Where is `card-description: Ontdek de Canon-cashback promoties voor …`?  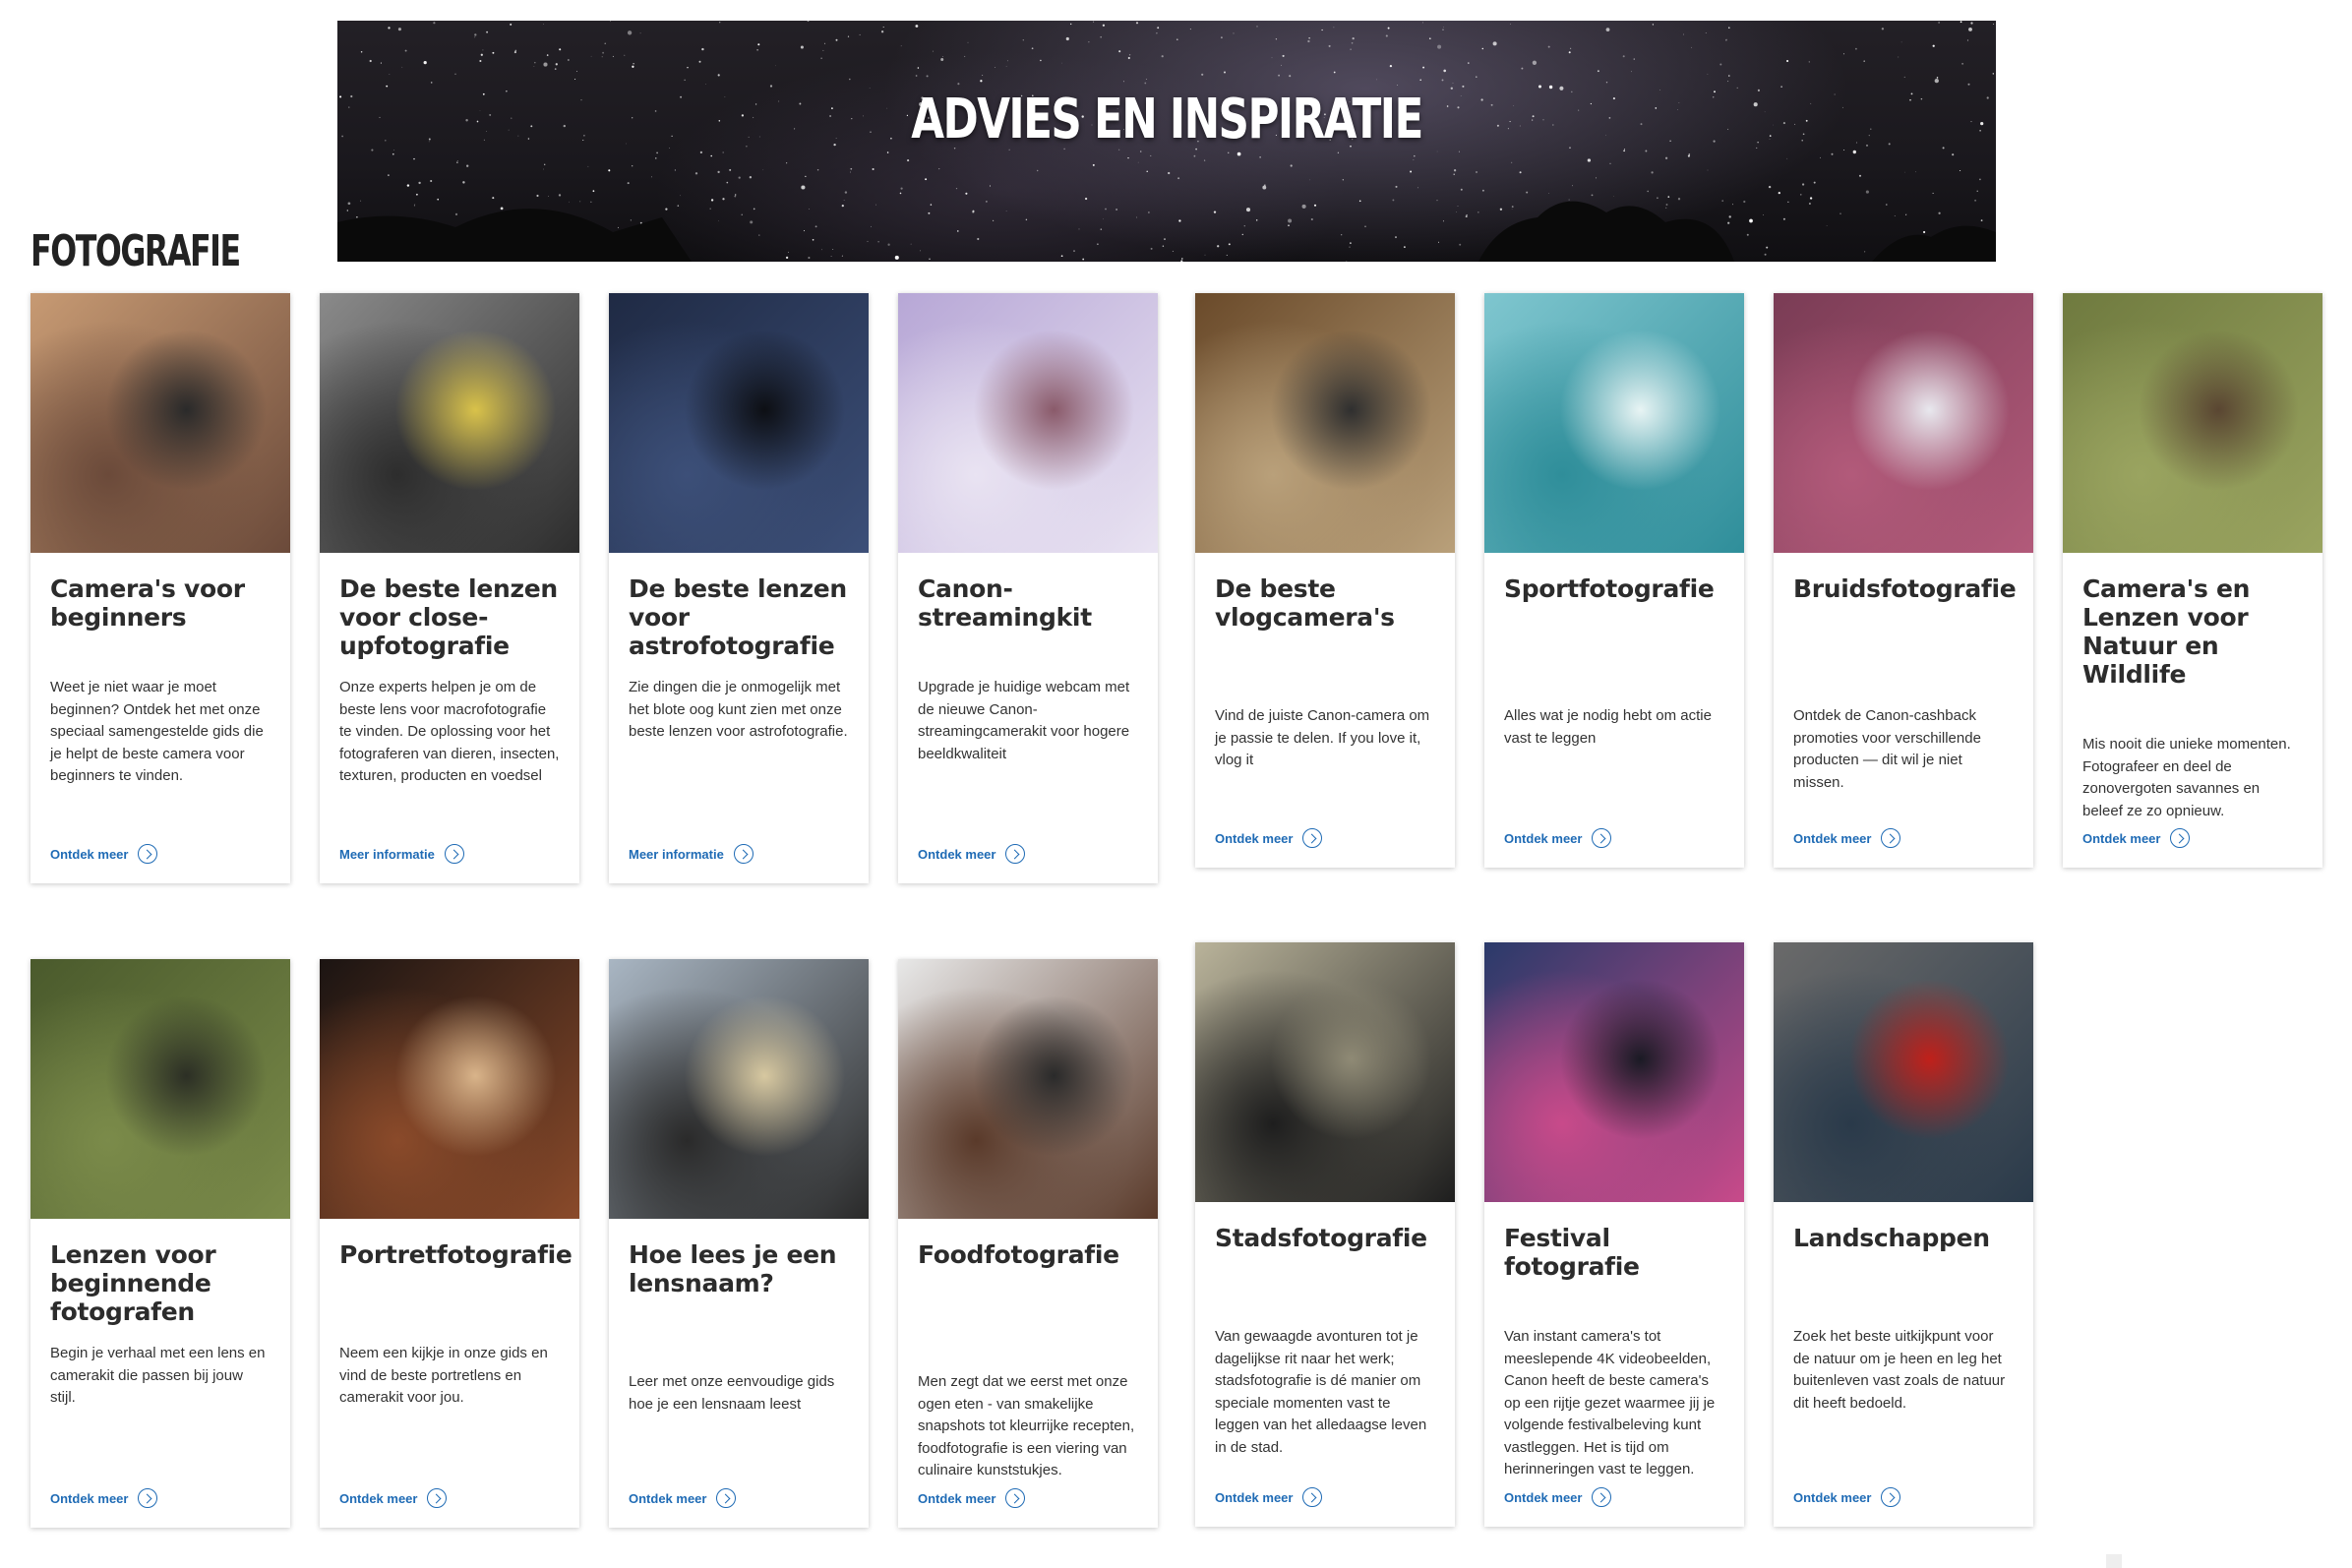
card-description: Ontdek de Canon-cashback promoties voor … is located at coordinates (1887, 749).